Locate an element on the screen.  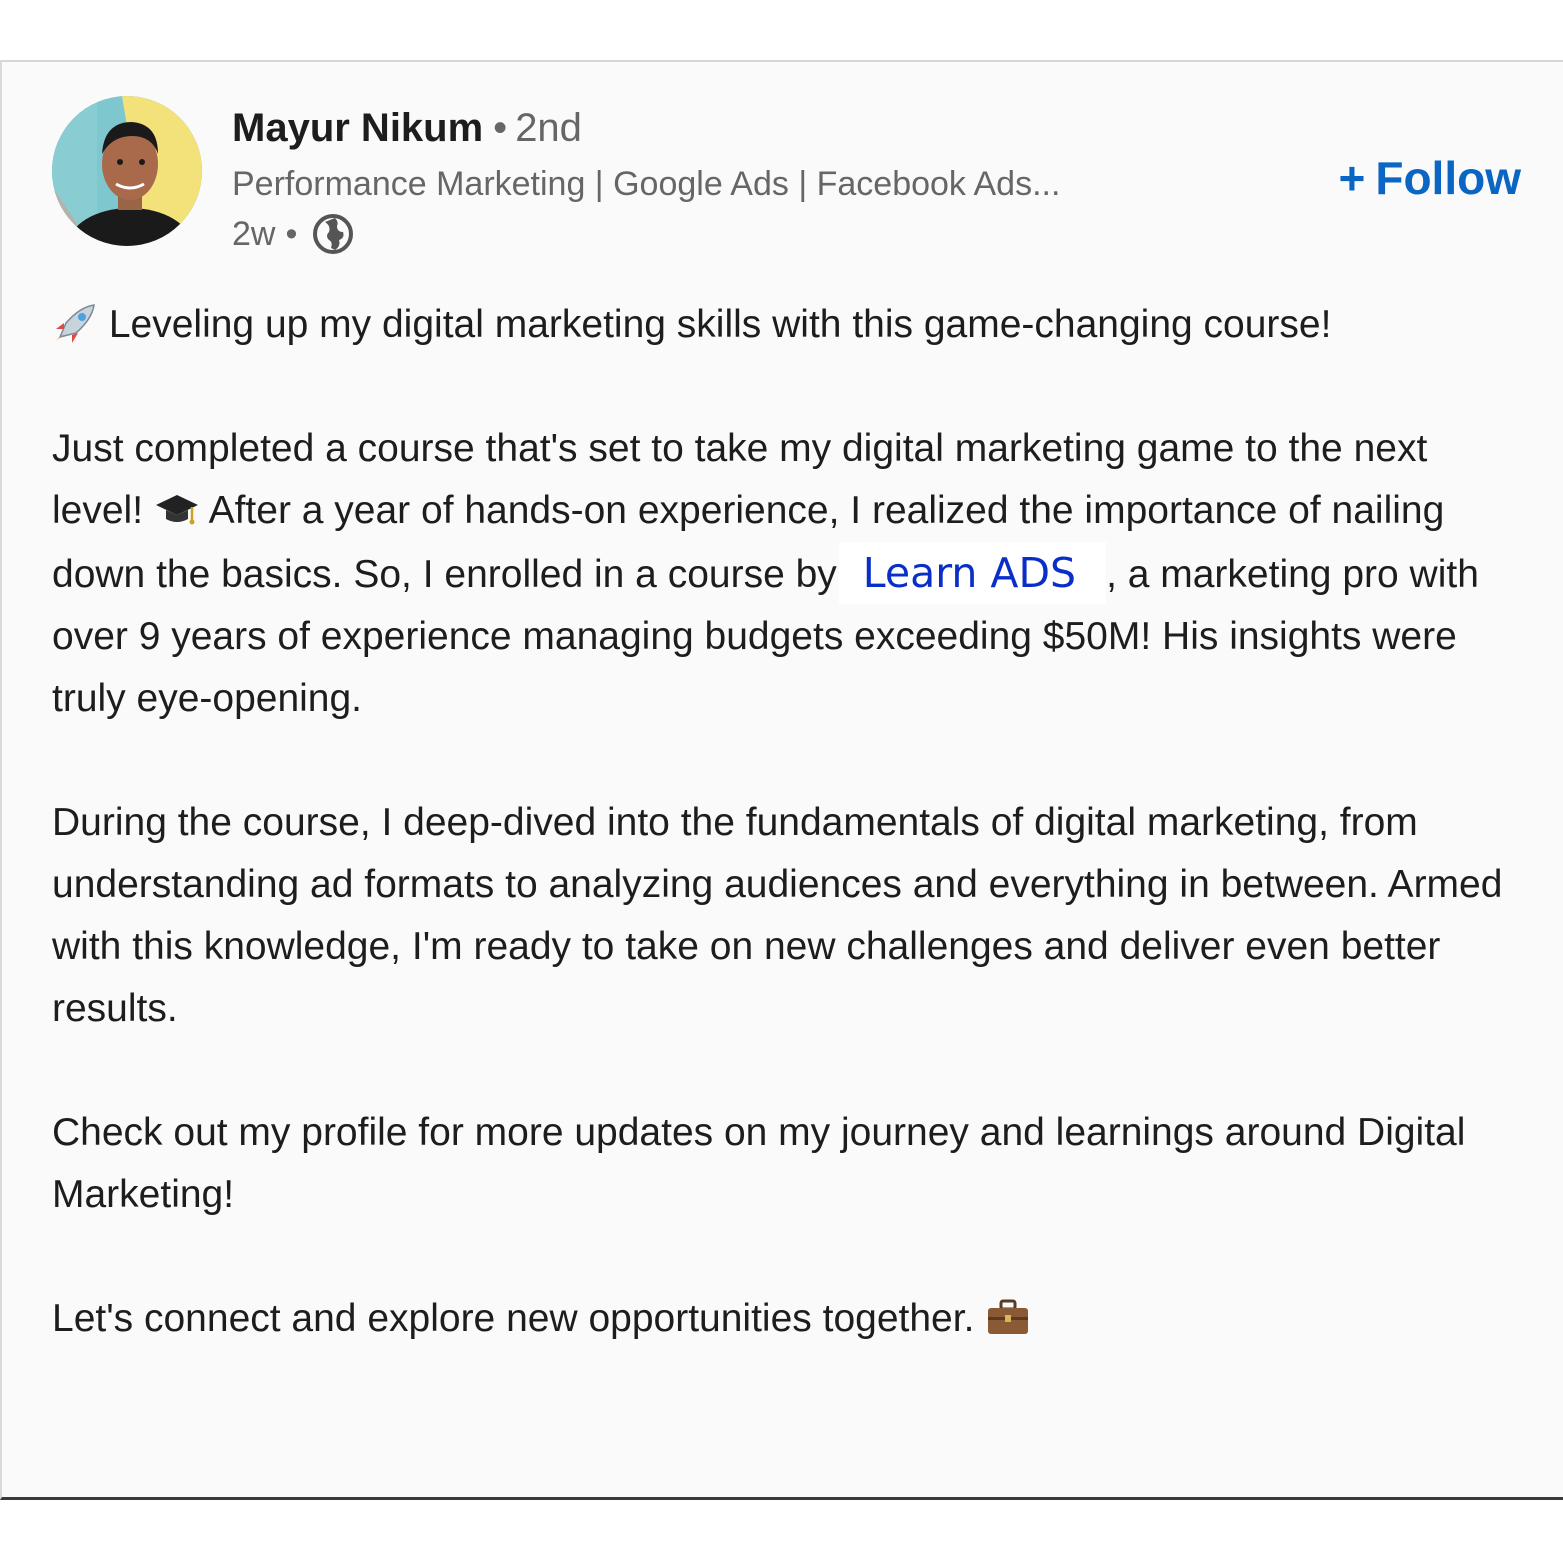
post-meta: 2w • is located at coordinates (293, 234).